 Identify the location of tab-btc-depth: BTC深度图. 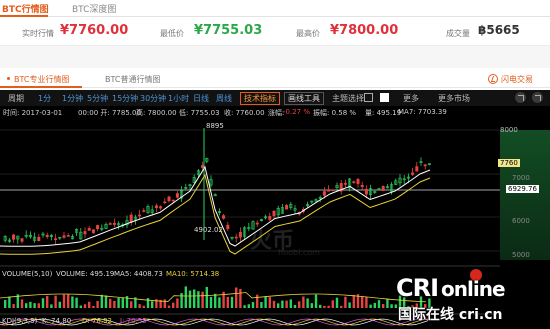
(94, 8).